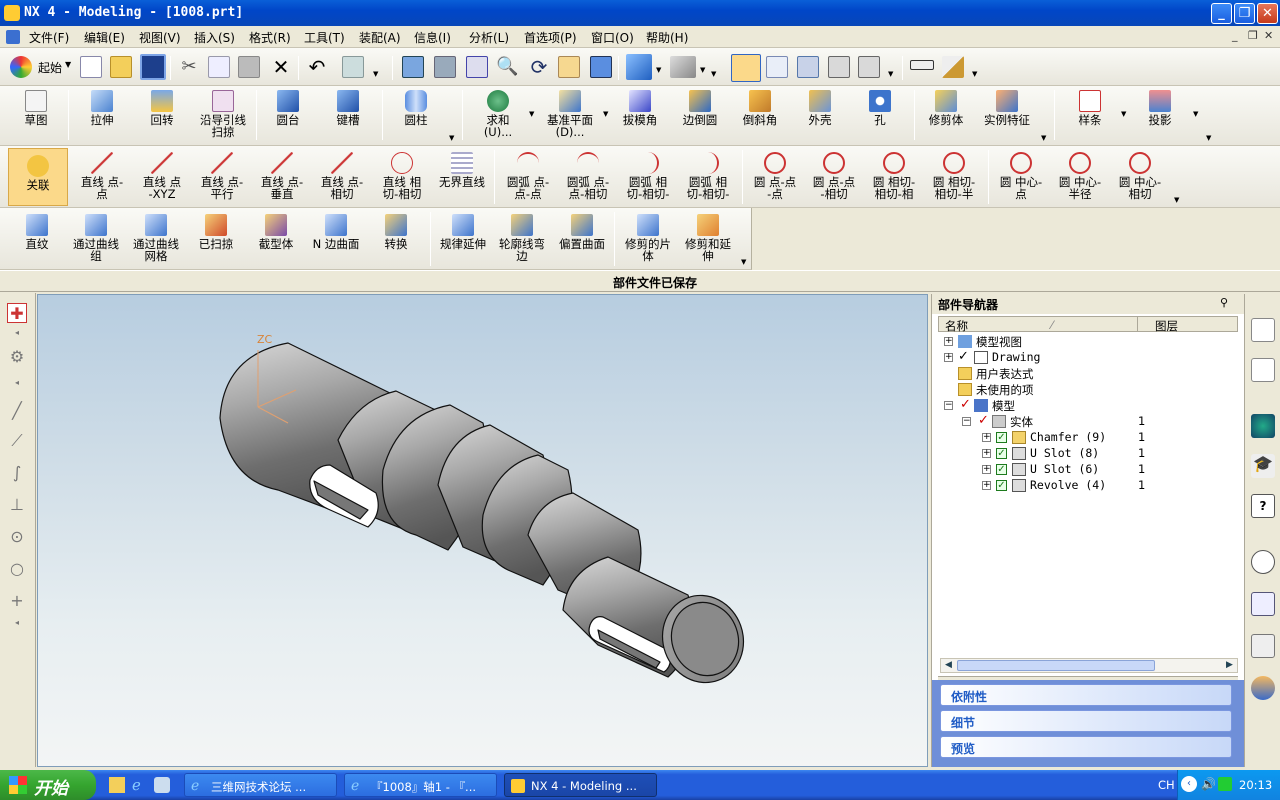 The height and width of the screenshot is (800, 1280). Describe the element at coordinates (746, 68) in the screenshot. I see `wcs-display-icon` at that location.